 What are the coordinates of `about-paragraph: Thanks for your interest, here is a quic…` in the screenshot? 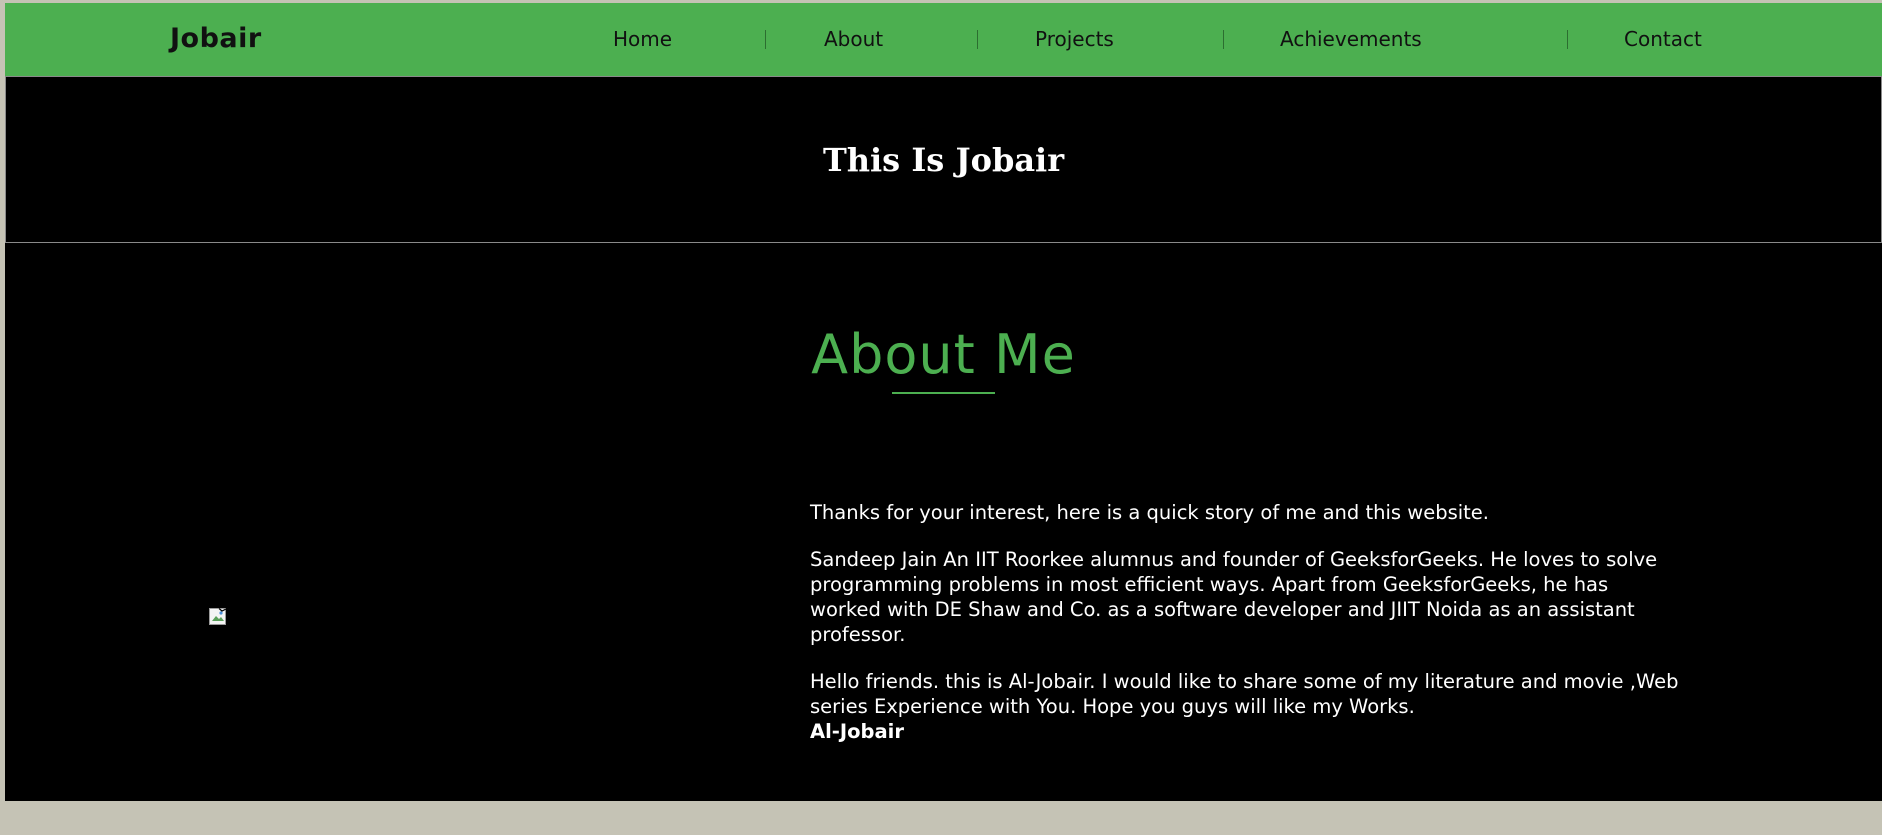 It's located at (1150, 512).